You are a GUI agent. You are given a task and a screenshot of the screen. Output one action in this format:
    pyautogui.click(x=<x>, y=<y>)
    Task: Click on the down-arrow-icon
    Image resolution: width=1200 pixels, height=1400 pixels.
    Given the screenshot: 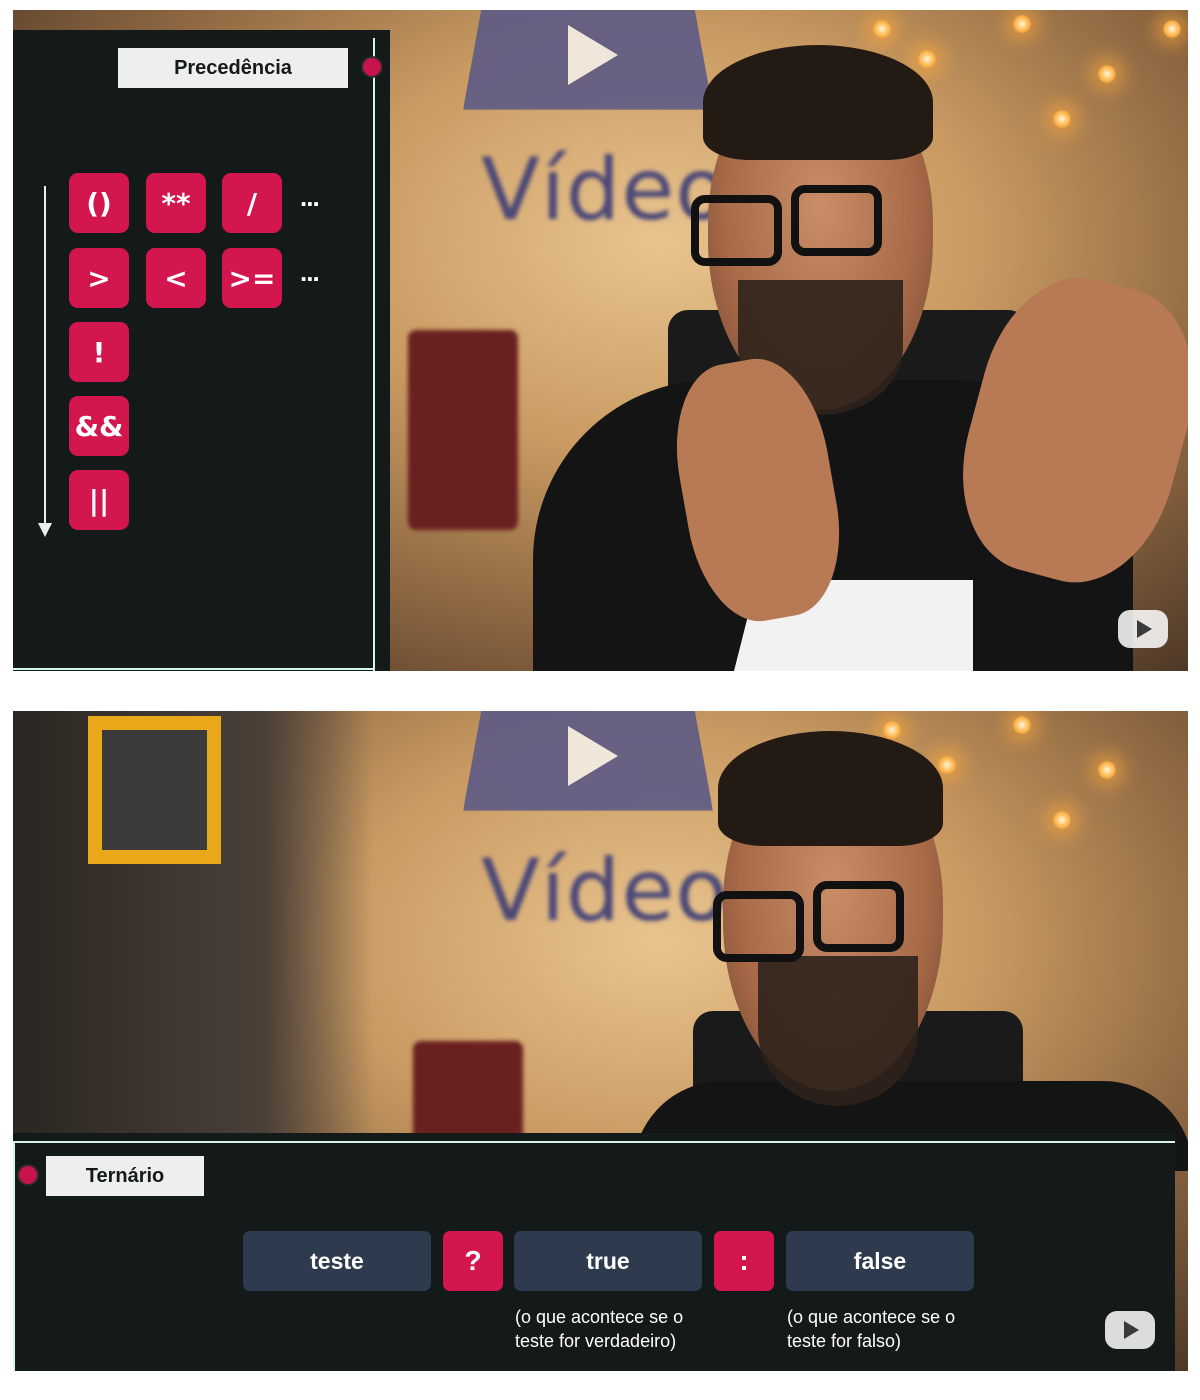 What is the action you would take?
    pyautogui.click(x=45, y=356)
    